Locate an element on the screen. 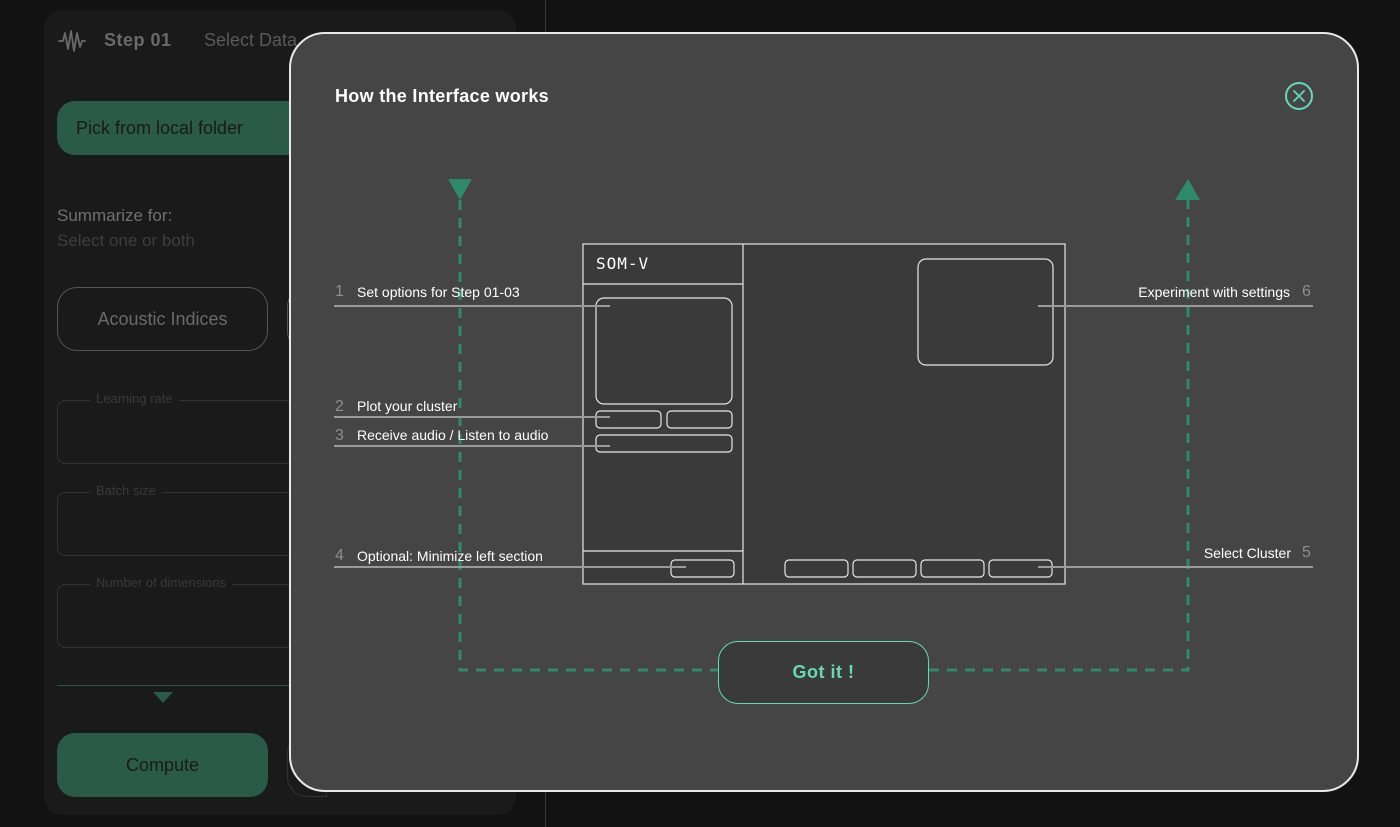  got-it-button: Got it ! is located at coordinates (823, 672).